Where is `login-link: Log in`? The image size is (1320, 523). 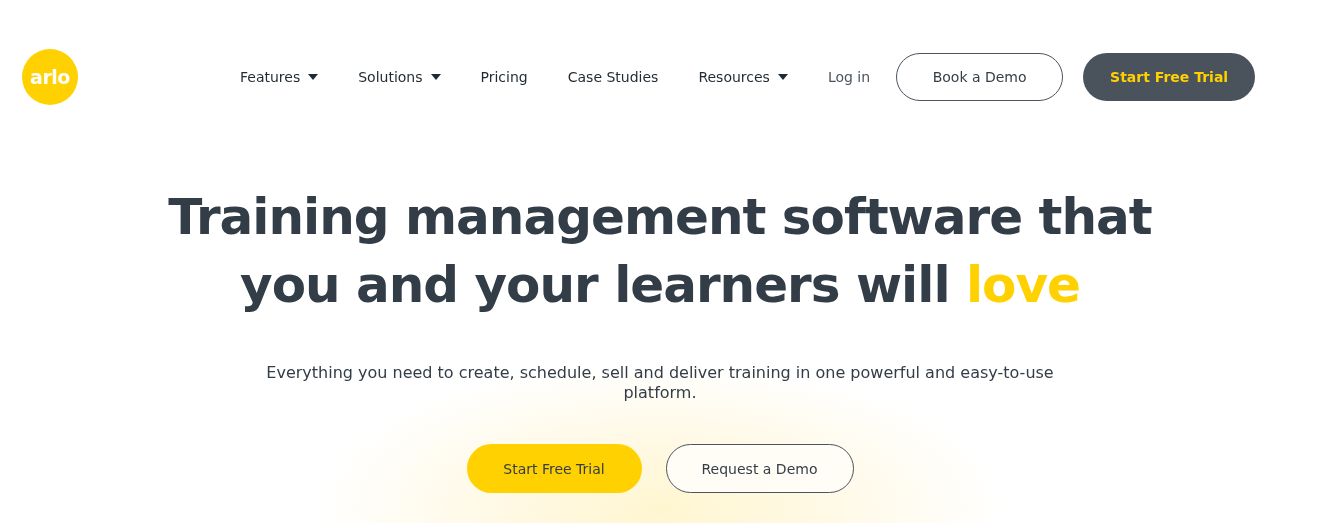 login-link: Log in is located at coordinates (849, 76).